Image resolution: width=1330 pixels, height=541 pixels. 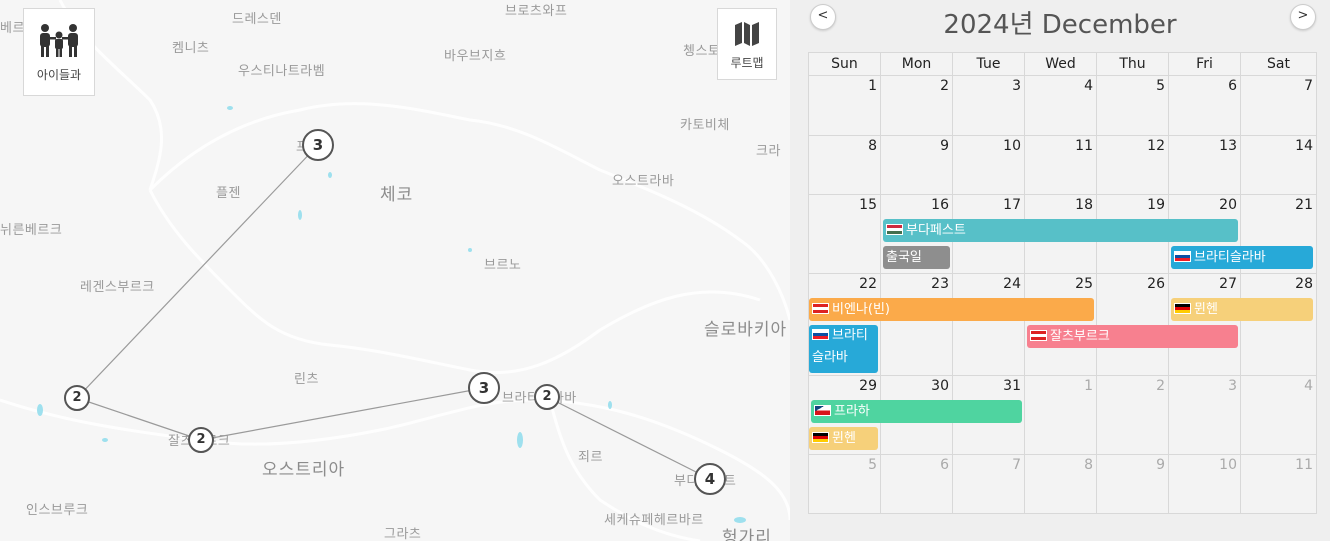 What do you see at coordinates (201, 440) in the screenshot?
I see `marker-salzburg: 2` at bounding box center [201, 440].